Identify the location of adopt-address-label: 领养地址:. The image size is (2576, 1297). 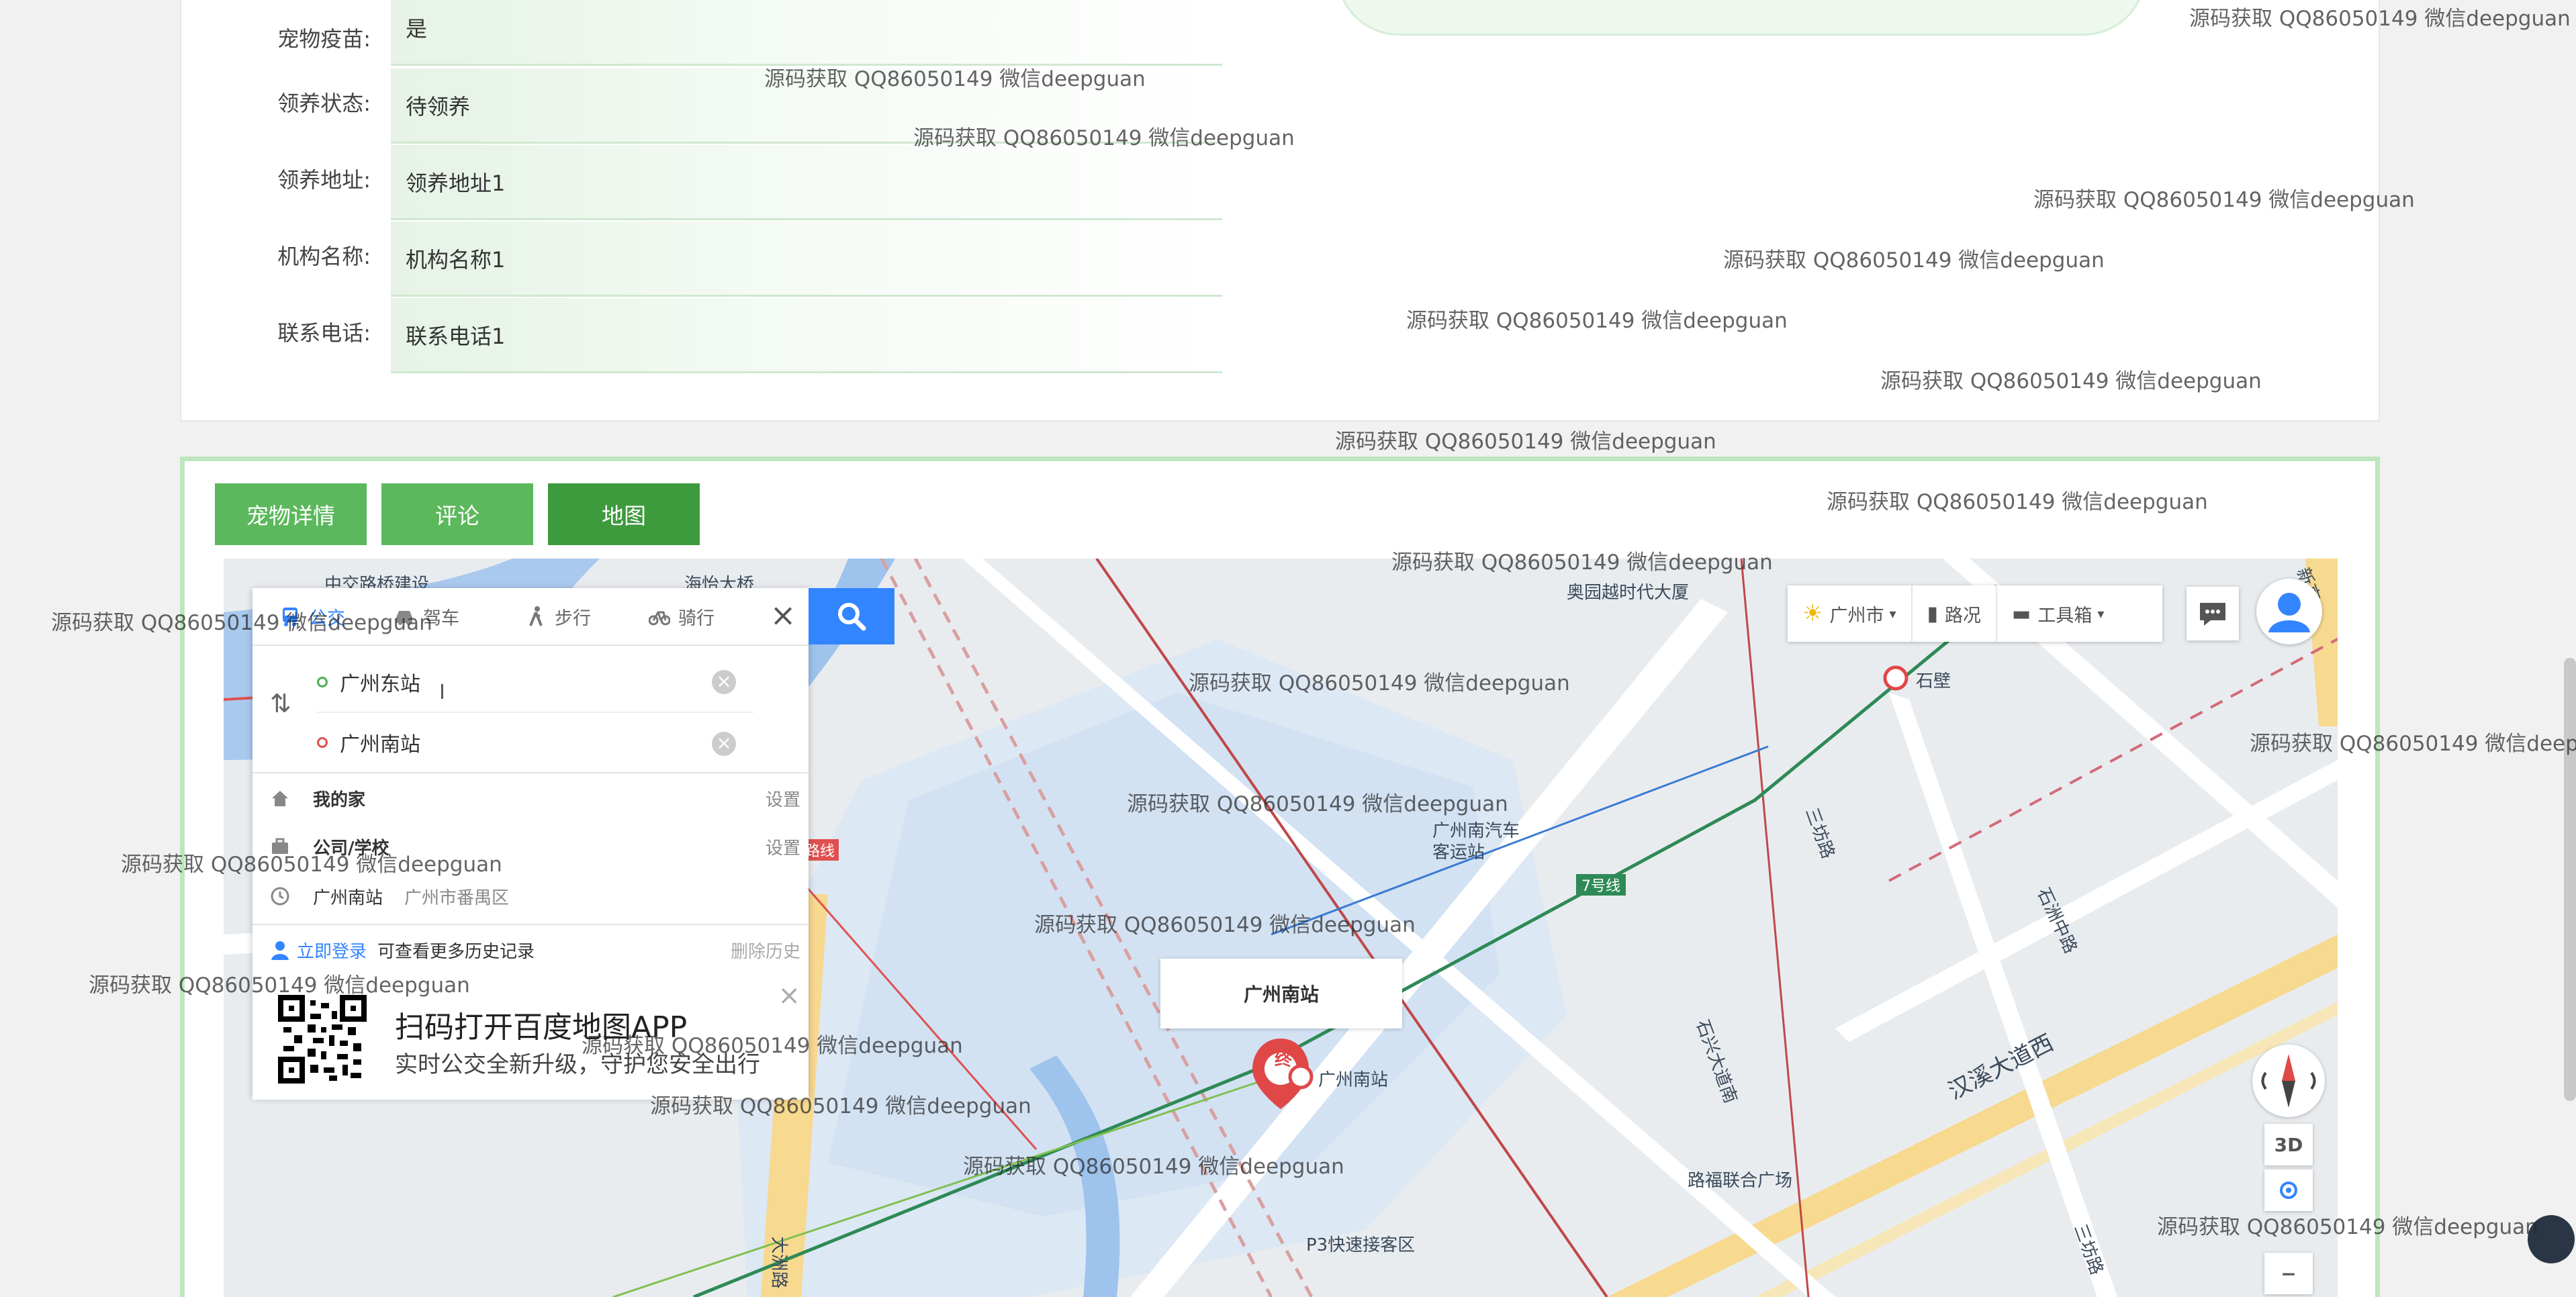
(324, 180).